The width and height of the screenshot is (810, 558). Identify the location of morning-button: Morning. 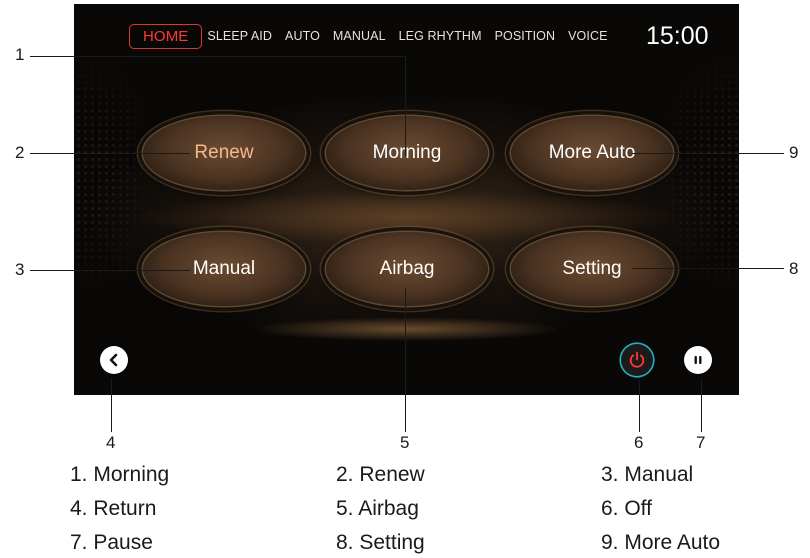
(407, 153).